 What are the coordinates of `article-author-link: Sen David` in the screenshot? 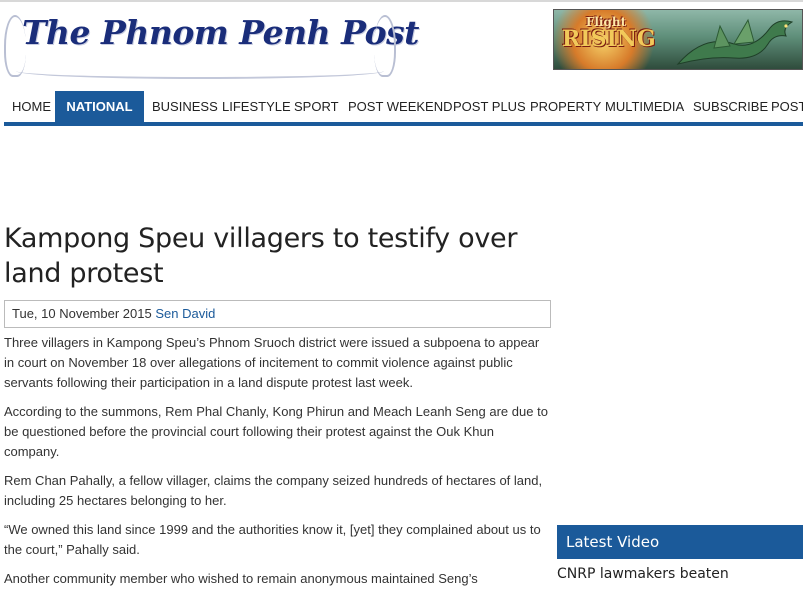 It's located at (185, 313).